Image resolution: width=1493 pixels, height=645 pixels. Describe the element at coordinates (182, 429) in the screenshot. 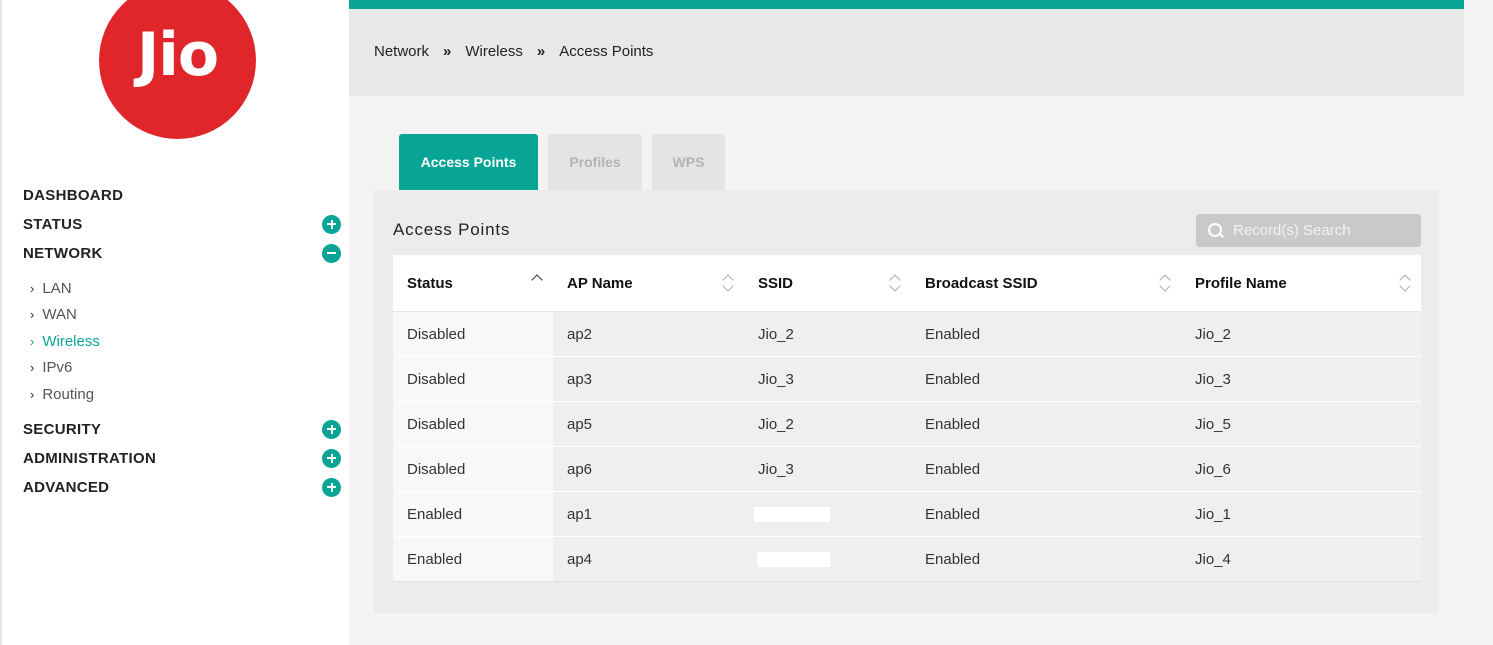

I see `nav-security: SECURITY` at that location.